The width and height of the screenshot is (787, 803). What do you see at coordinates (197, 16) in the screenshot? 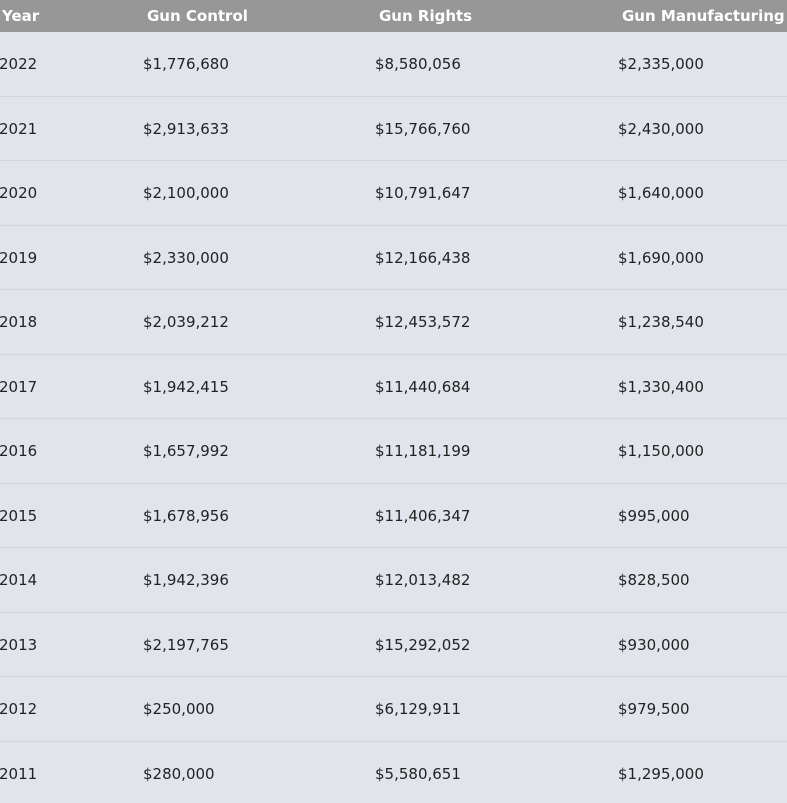
I see `column-header-gun-control: Gun Control` at bounding box center [197, 16].